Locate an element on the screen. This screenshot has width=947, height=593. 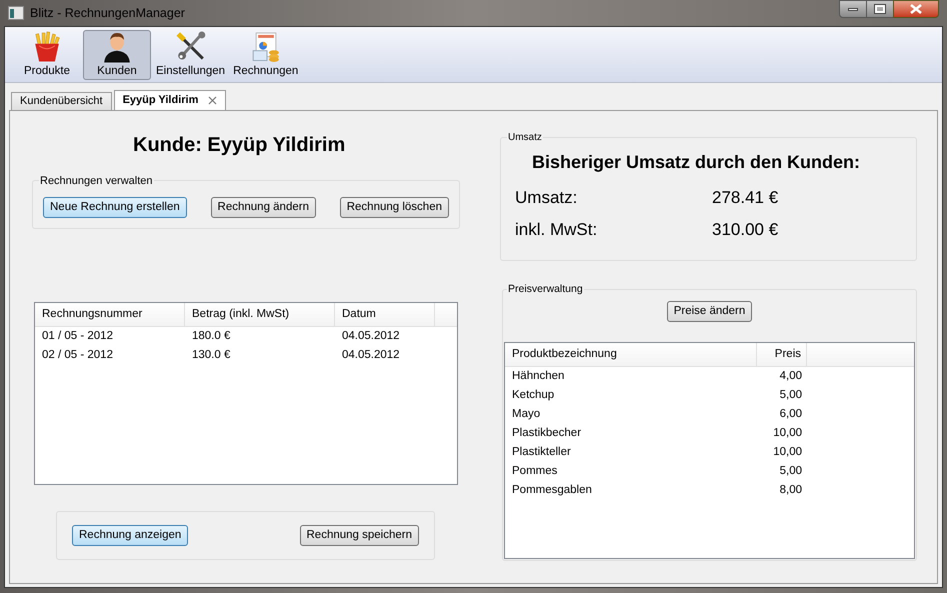
tab: Eyyüp Yildirim is located at coordinates (170, 100).